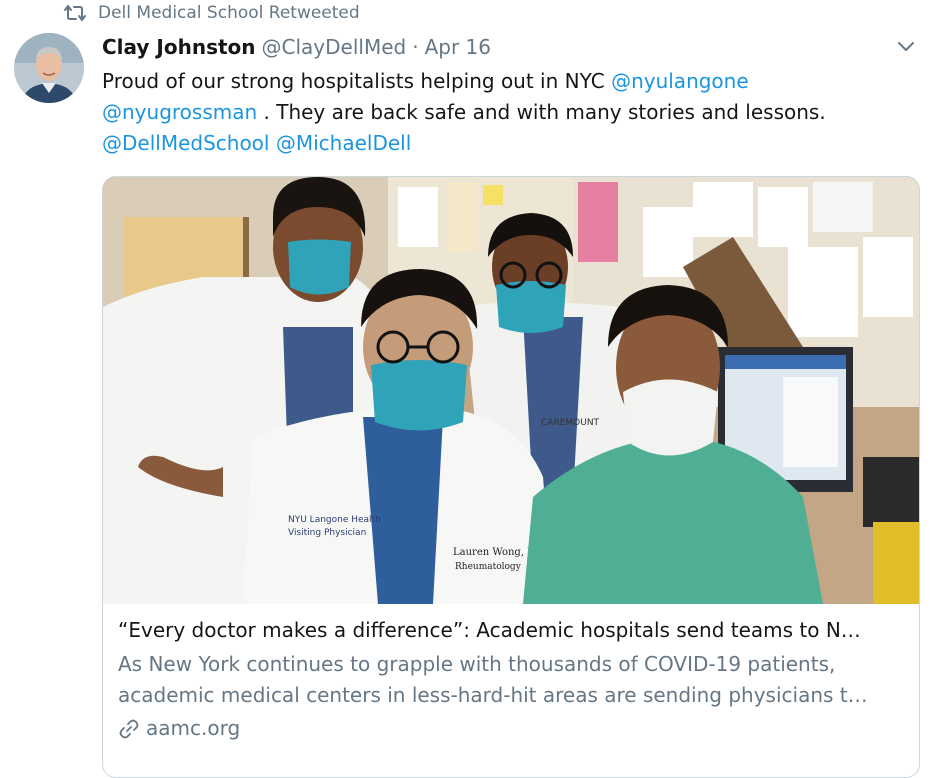 Image resolution: width=936 pixels, height=778 pixels. I want to click on badge-dept: Rheumatology, so click(488, 567).